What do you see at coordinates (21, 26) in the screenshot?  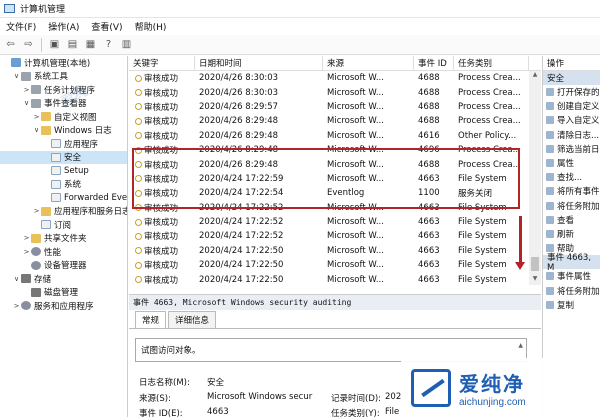 I see `menu-file: 文件(F)` at bounding box center [21, 26].